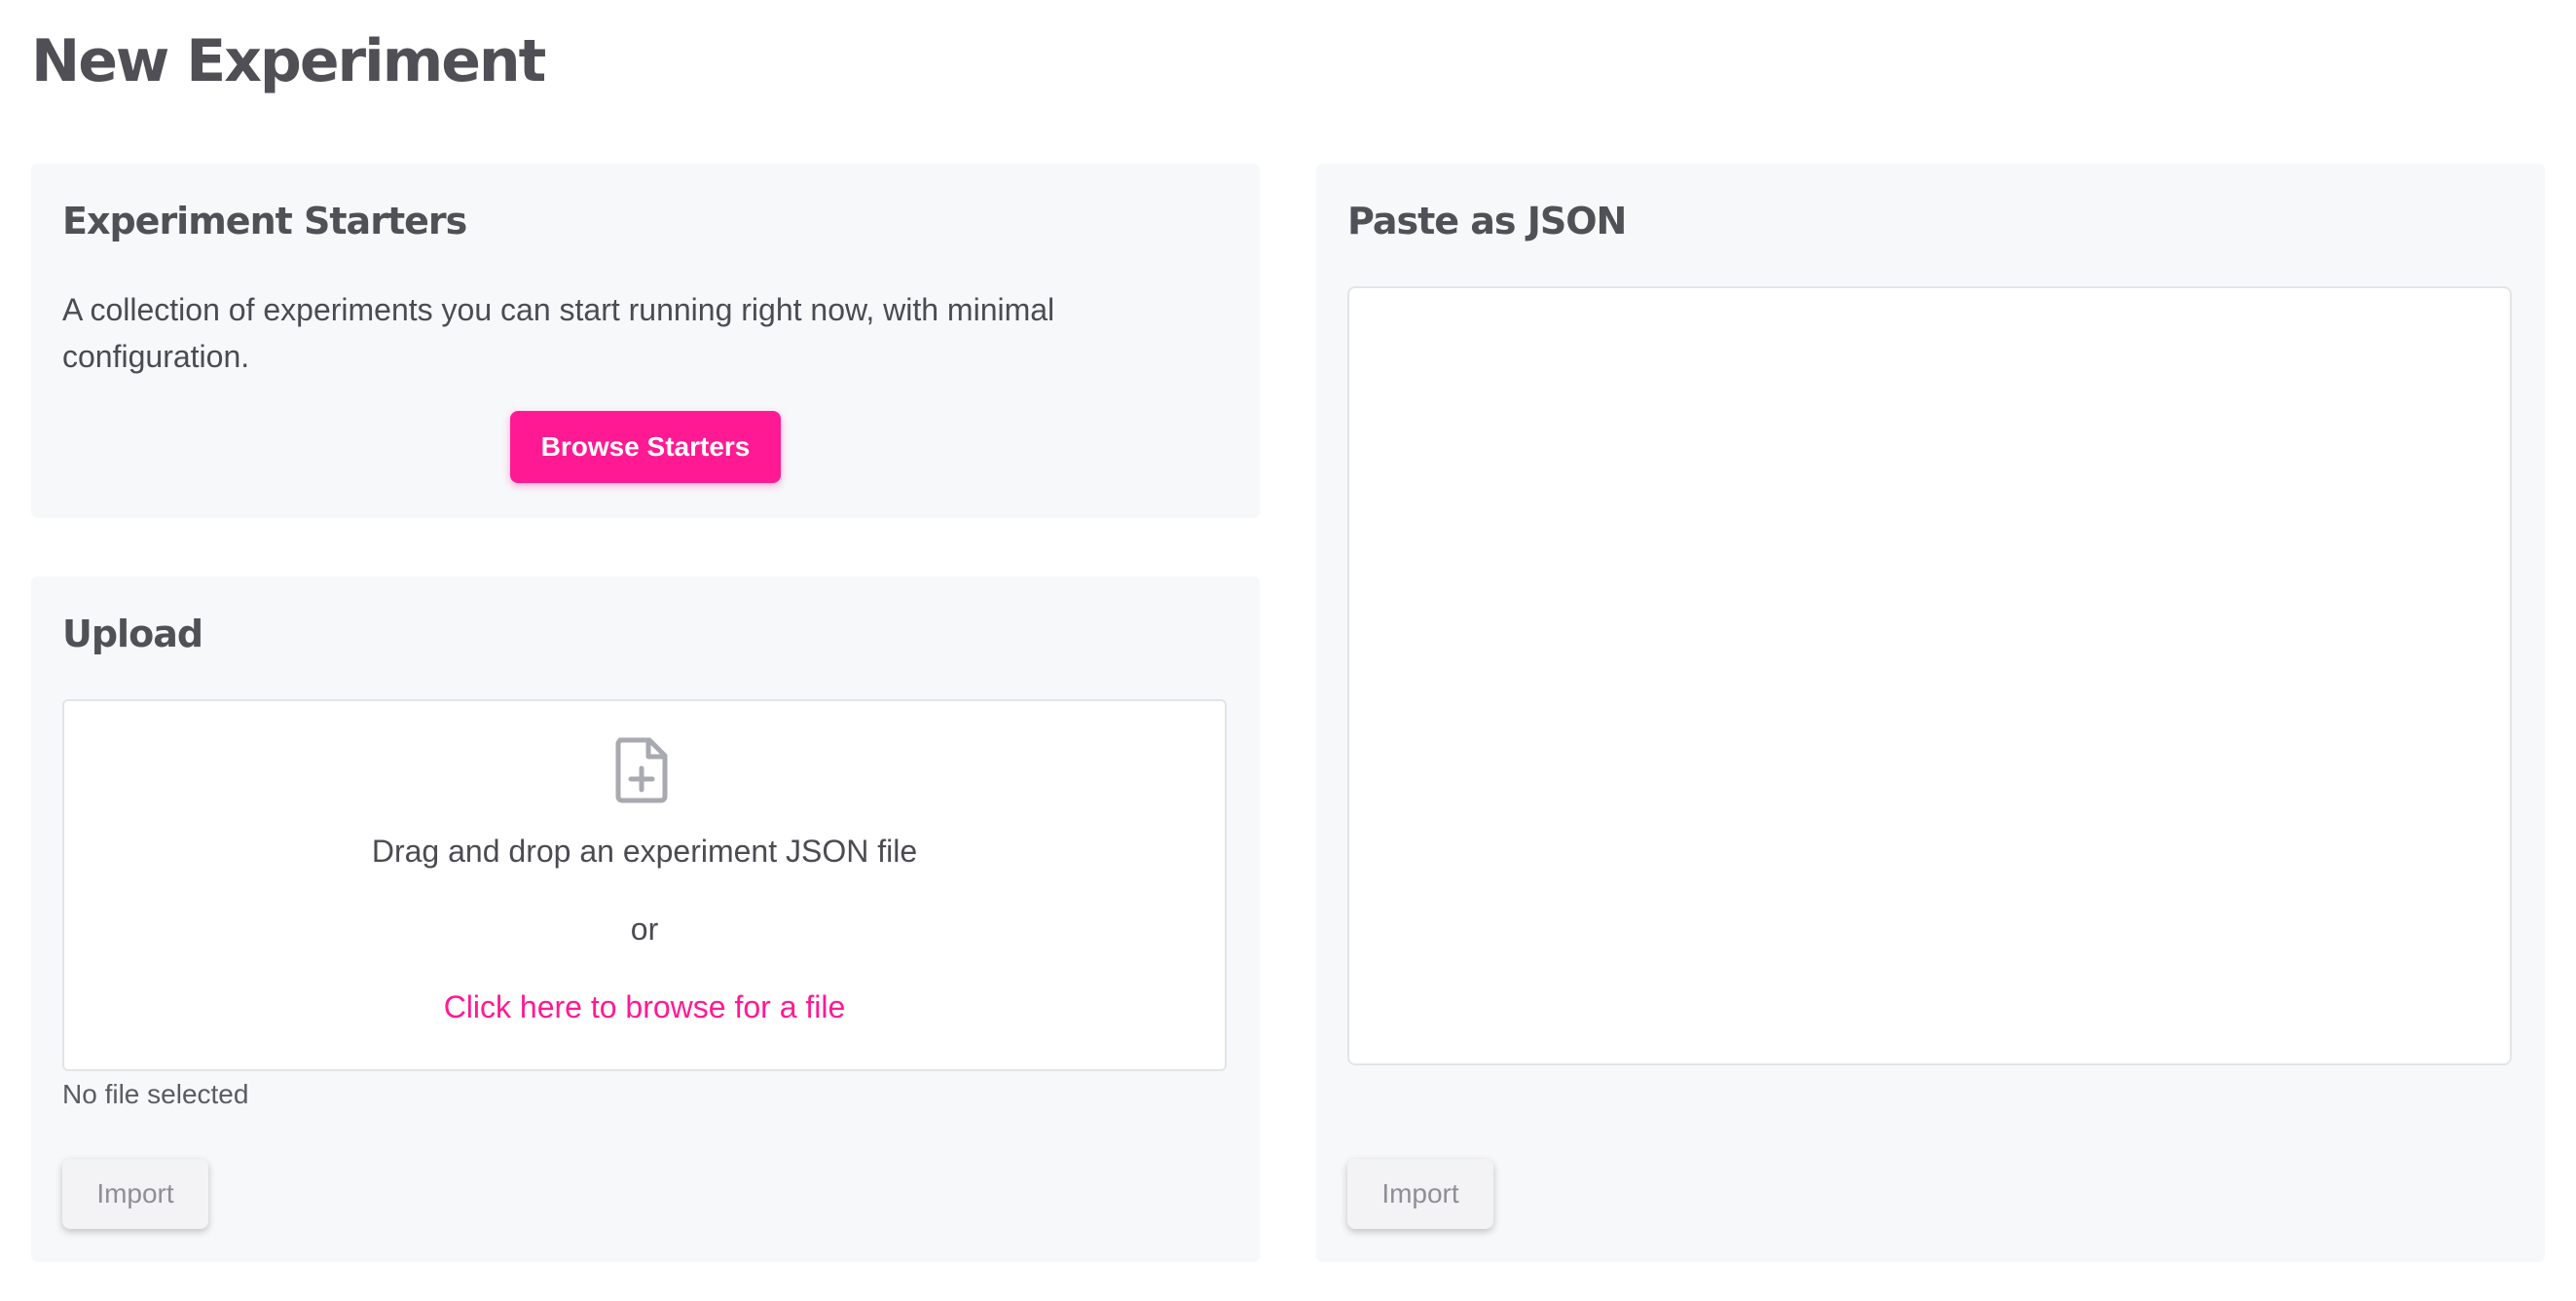 Image resolution: width=2576 pixels, height=1301 pixels. What do you see at coordinates (264, 221) in the screenshot?
I see `experiment-starters-heading: Experiment Starters` at bounding box center [264, 221].